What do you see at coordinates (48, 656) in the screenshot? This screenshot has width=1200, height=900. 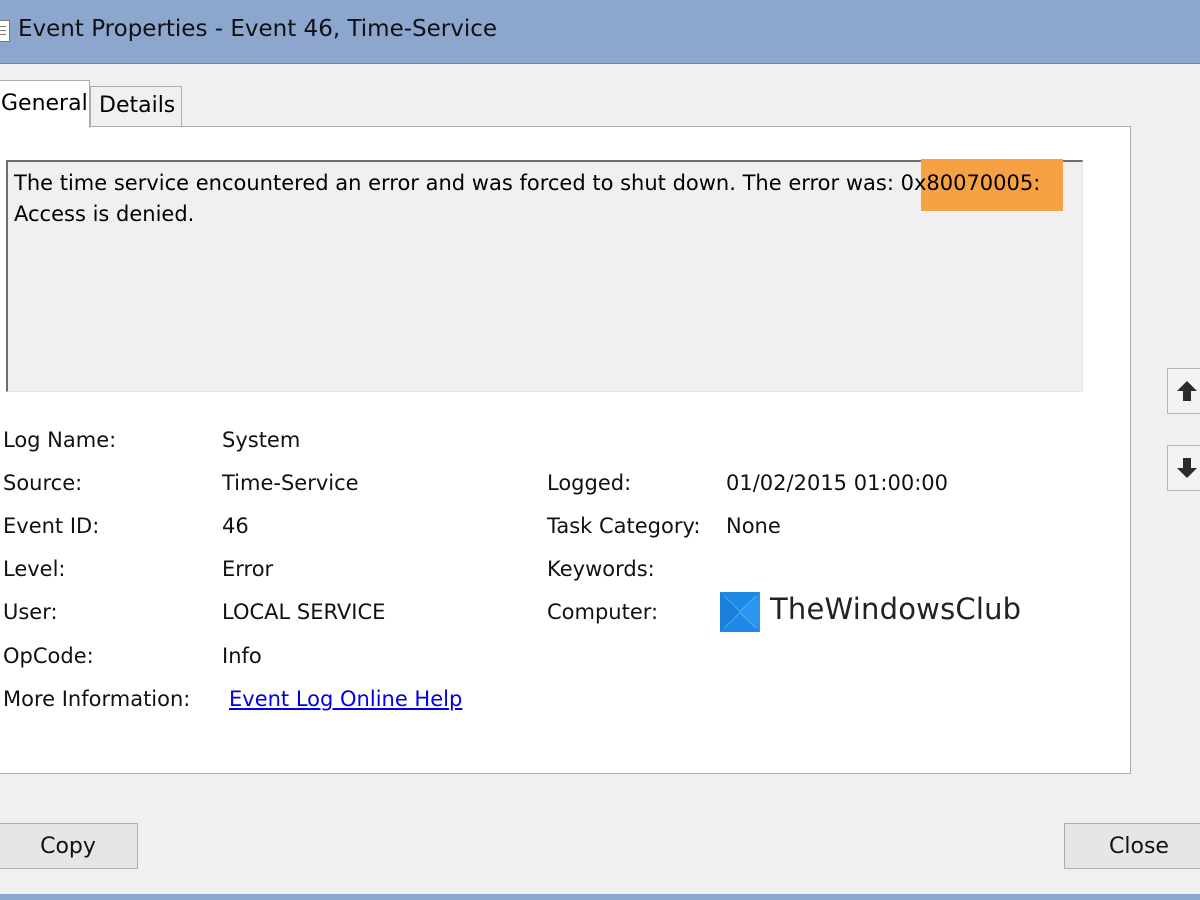 I see `opcode-label: OpCode:` at bounding box center [48, 656].